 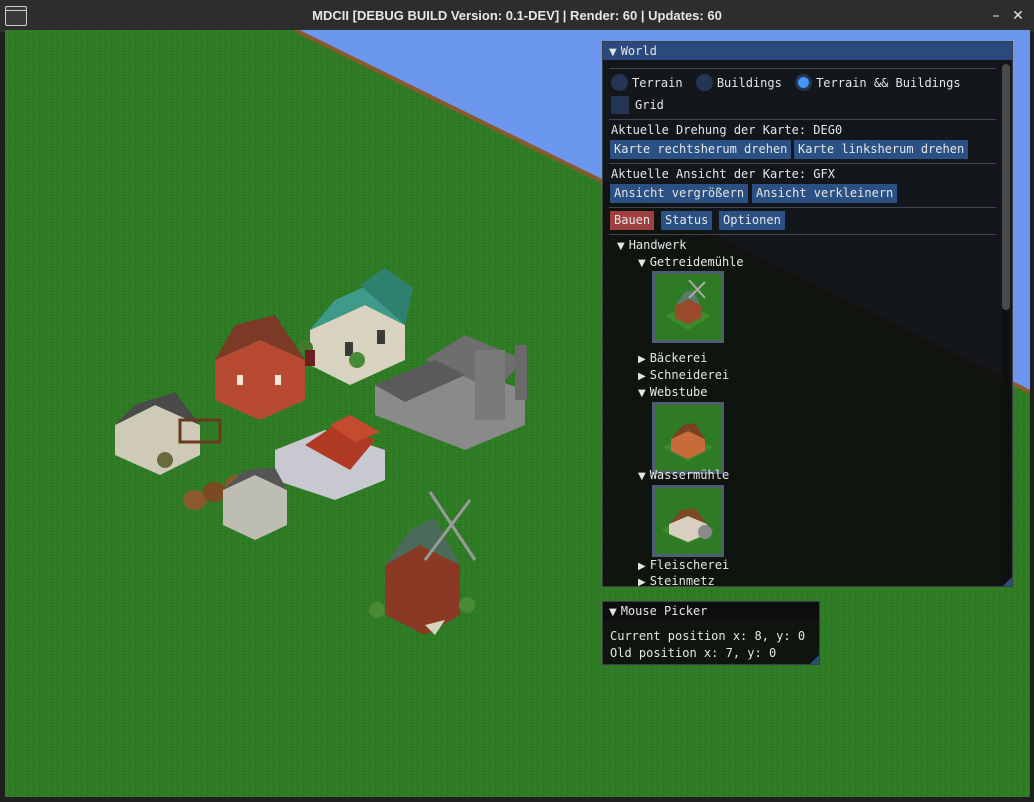 I want to click on weaver-building-icon, so click(x=688, y=438).